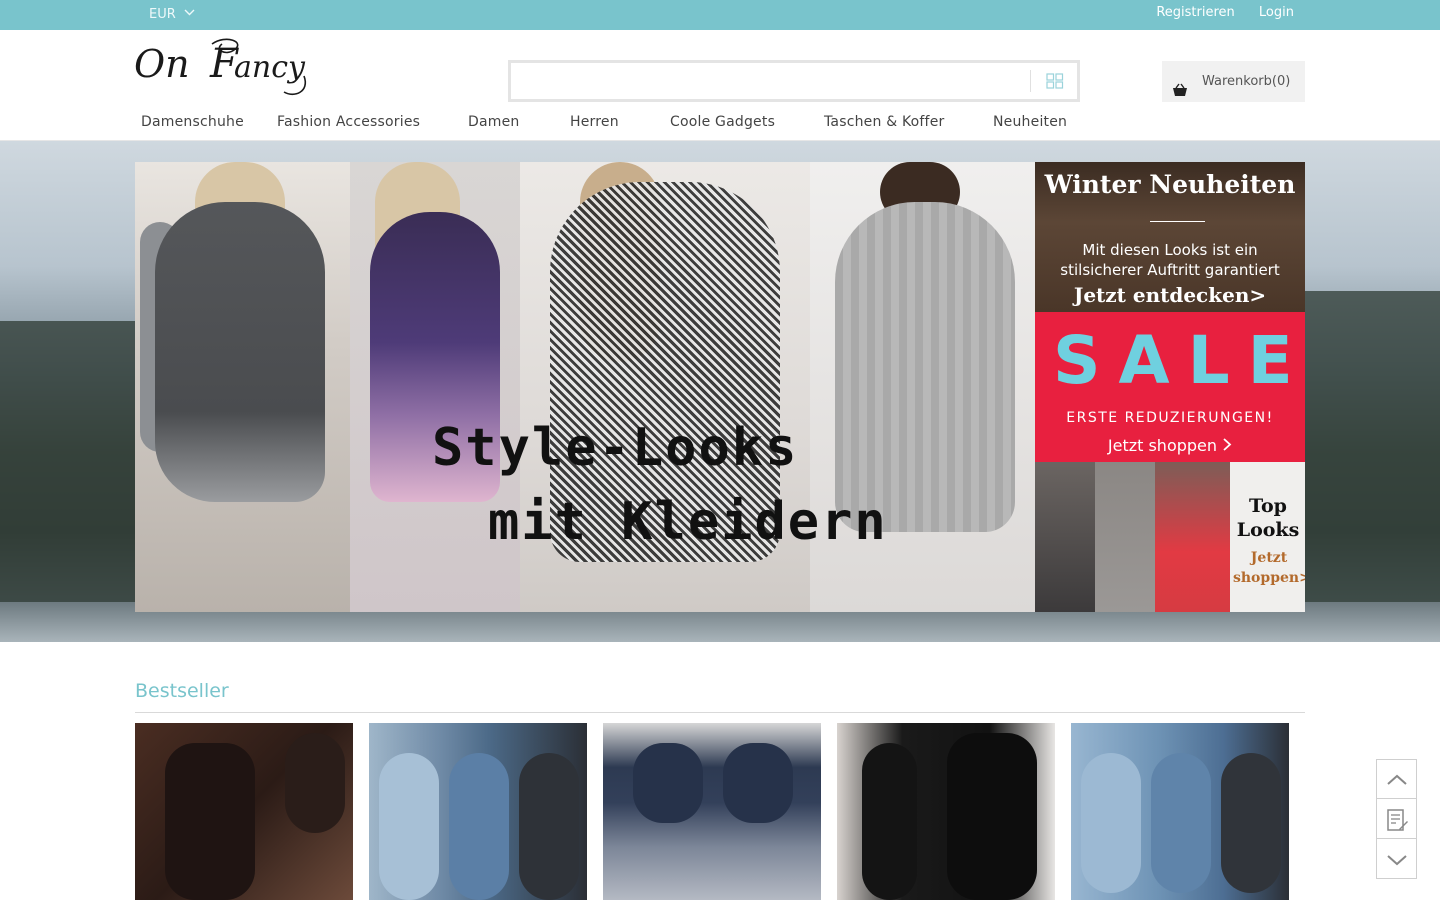 Image resolution: width=1440 pixels, height=900 pixels. Describe the element at coordinates (1268, 506) in the screenshot. I see `promo-top-title-line-1: Top` at that location.